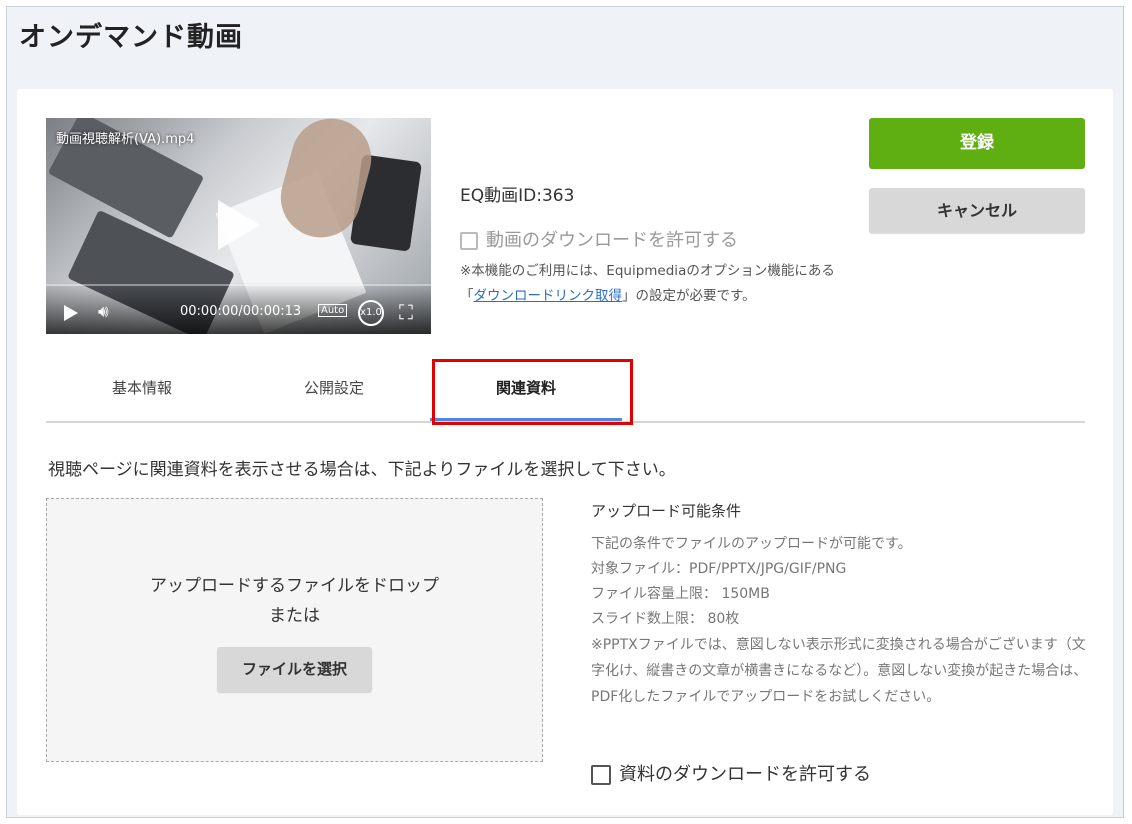  I want to click on volume-icon: 🔊︎, so click(103, 312).